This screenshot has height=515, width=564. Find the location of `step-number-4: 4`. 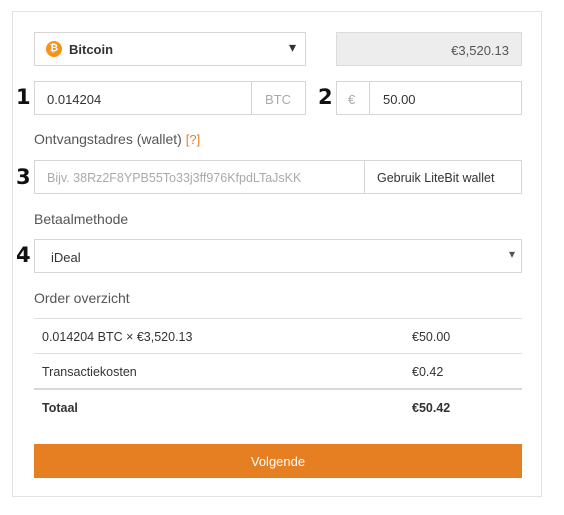

step-number-4: 4 is located at coordinates (23, 255).